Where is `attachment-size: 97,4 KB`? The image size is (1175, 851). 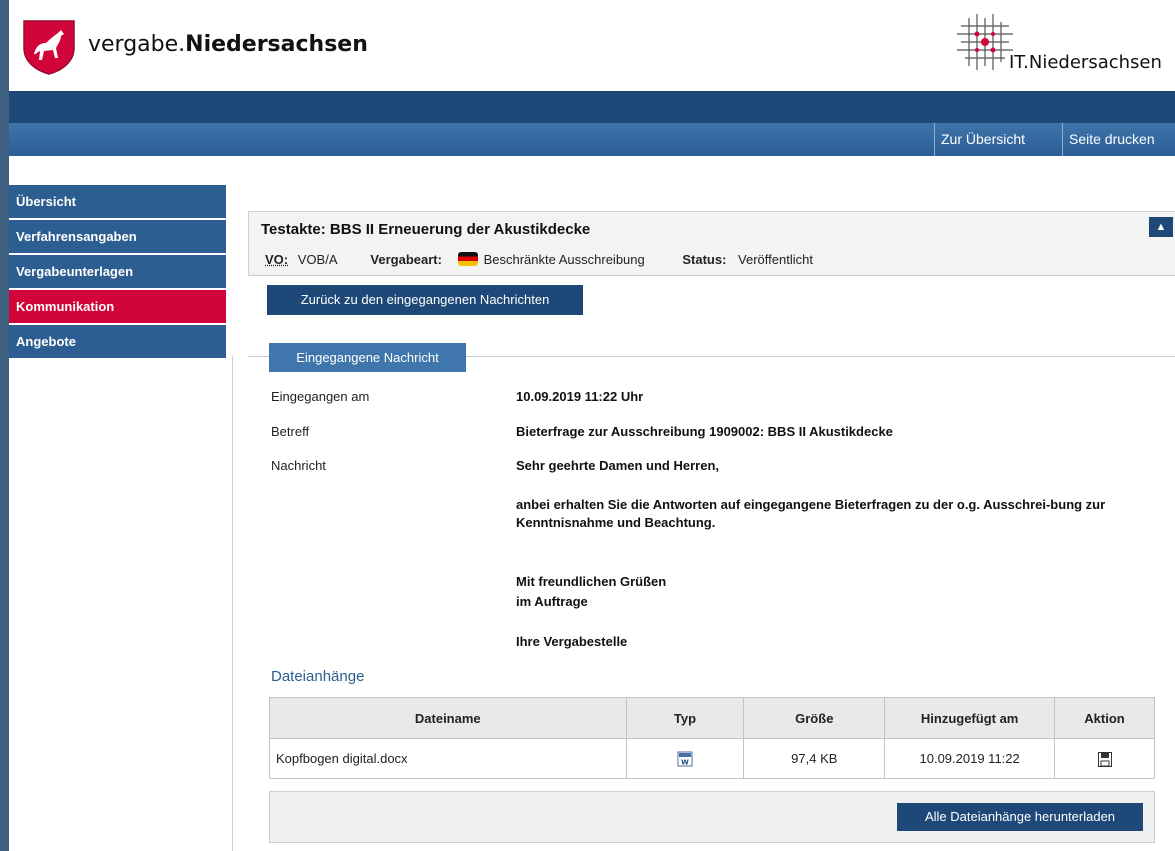 attachment-size: 97,4 KB is located at coordinates (814, 758).